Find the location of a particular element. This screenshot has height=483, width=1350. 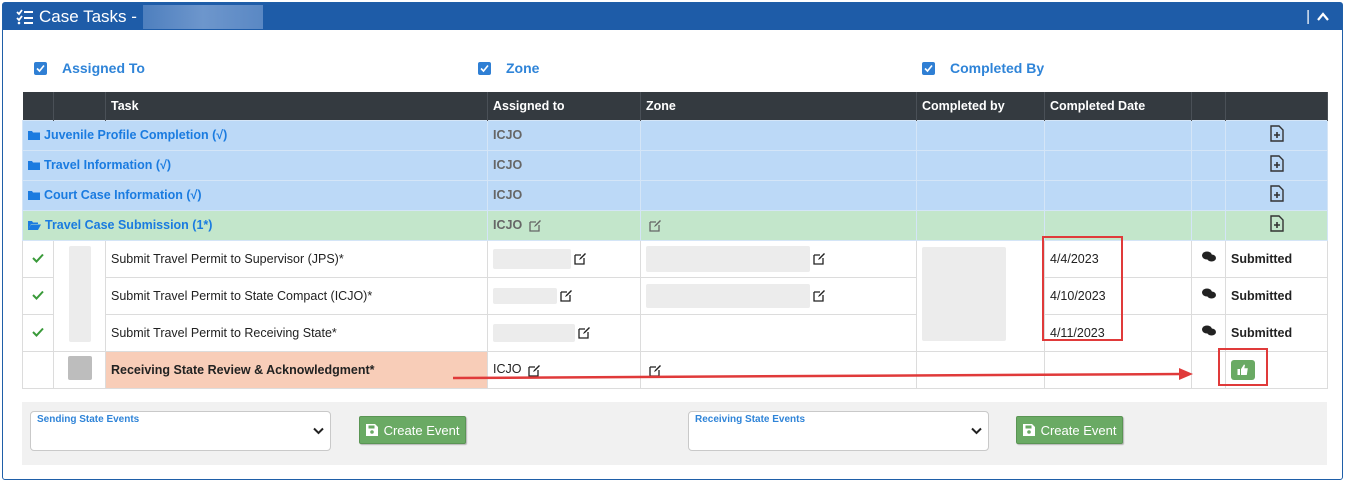

folder-row: Court Case Information (√) ICJO is located at coordinates (675, 195).